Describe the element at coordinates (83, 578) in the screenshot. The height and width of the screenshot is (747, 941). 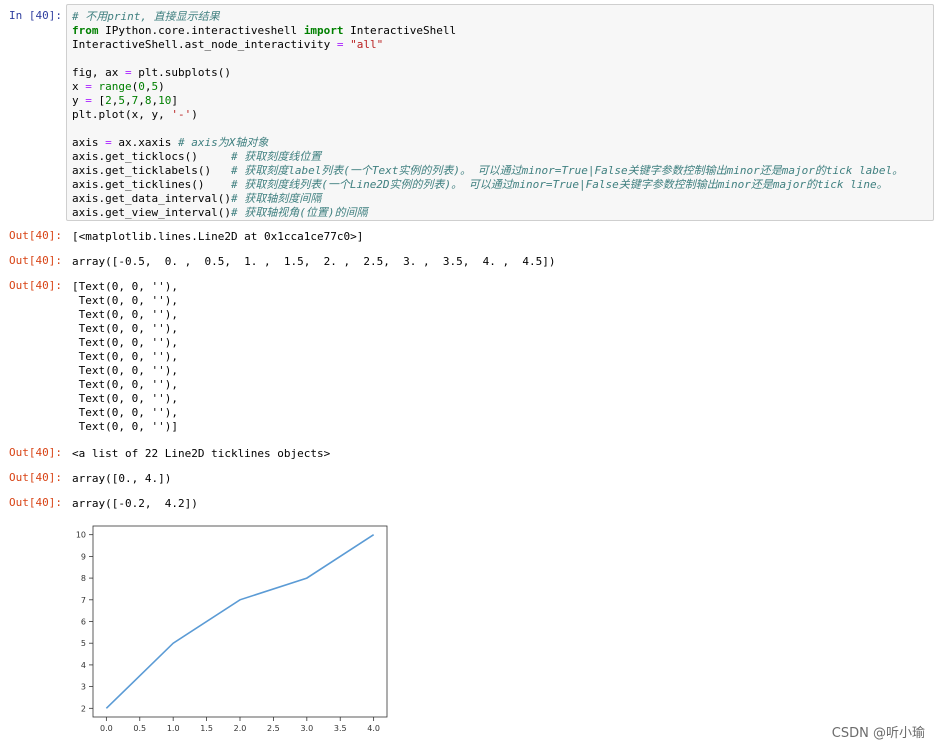
I see `y-tick-label: 8` at that location.